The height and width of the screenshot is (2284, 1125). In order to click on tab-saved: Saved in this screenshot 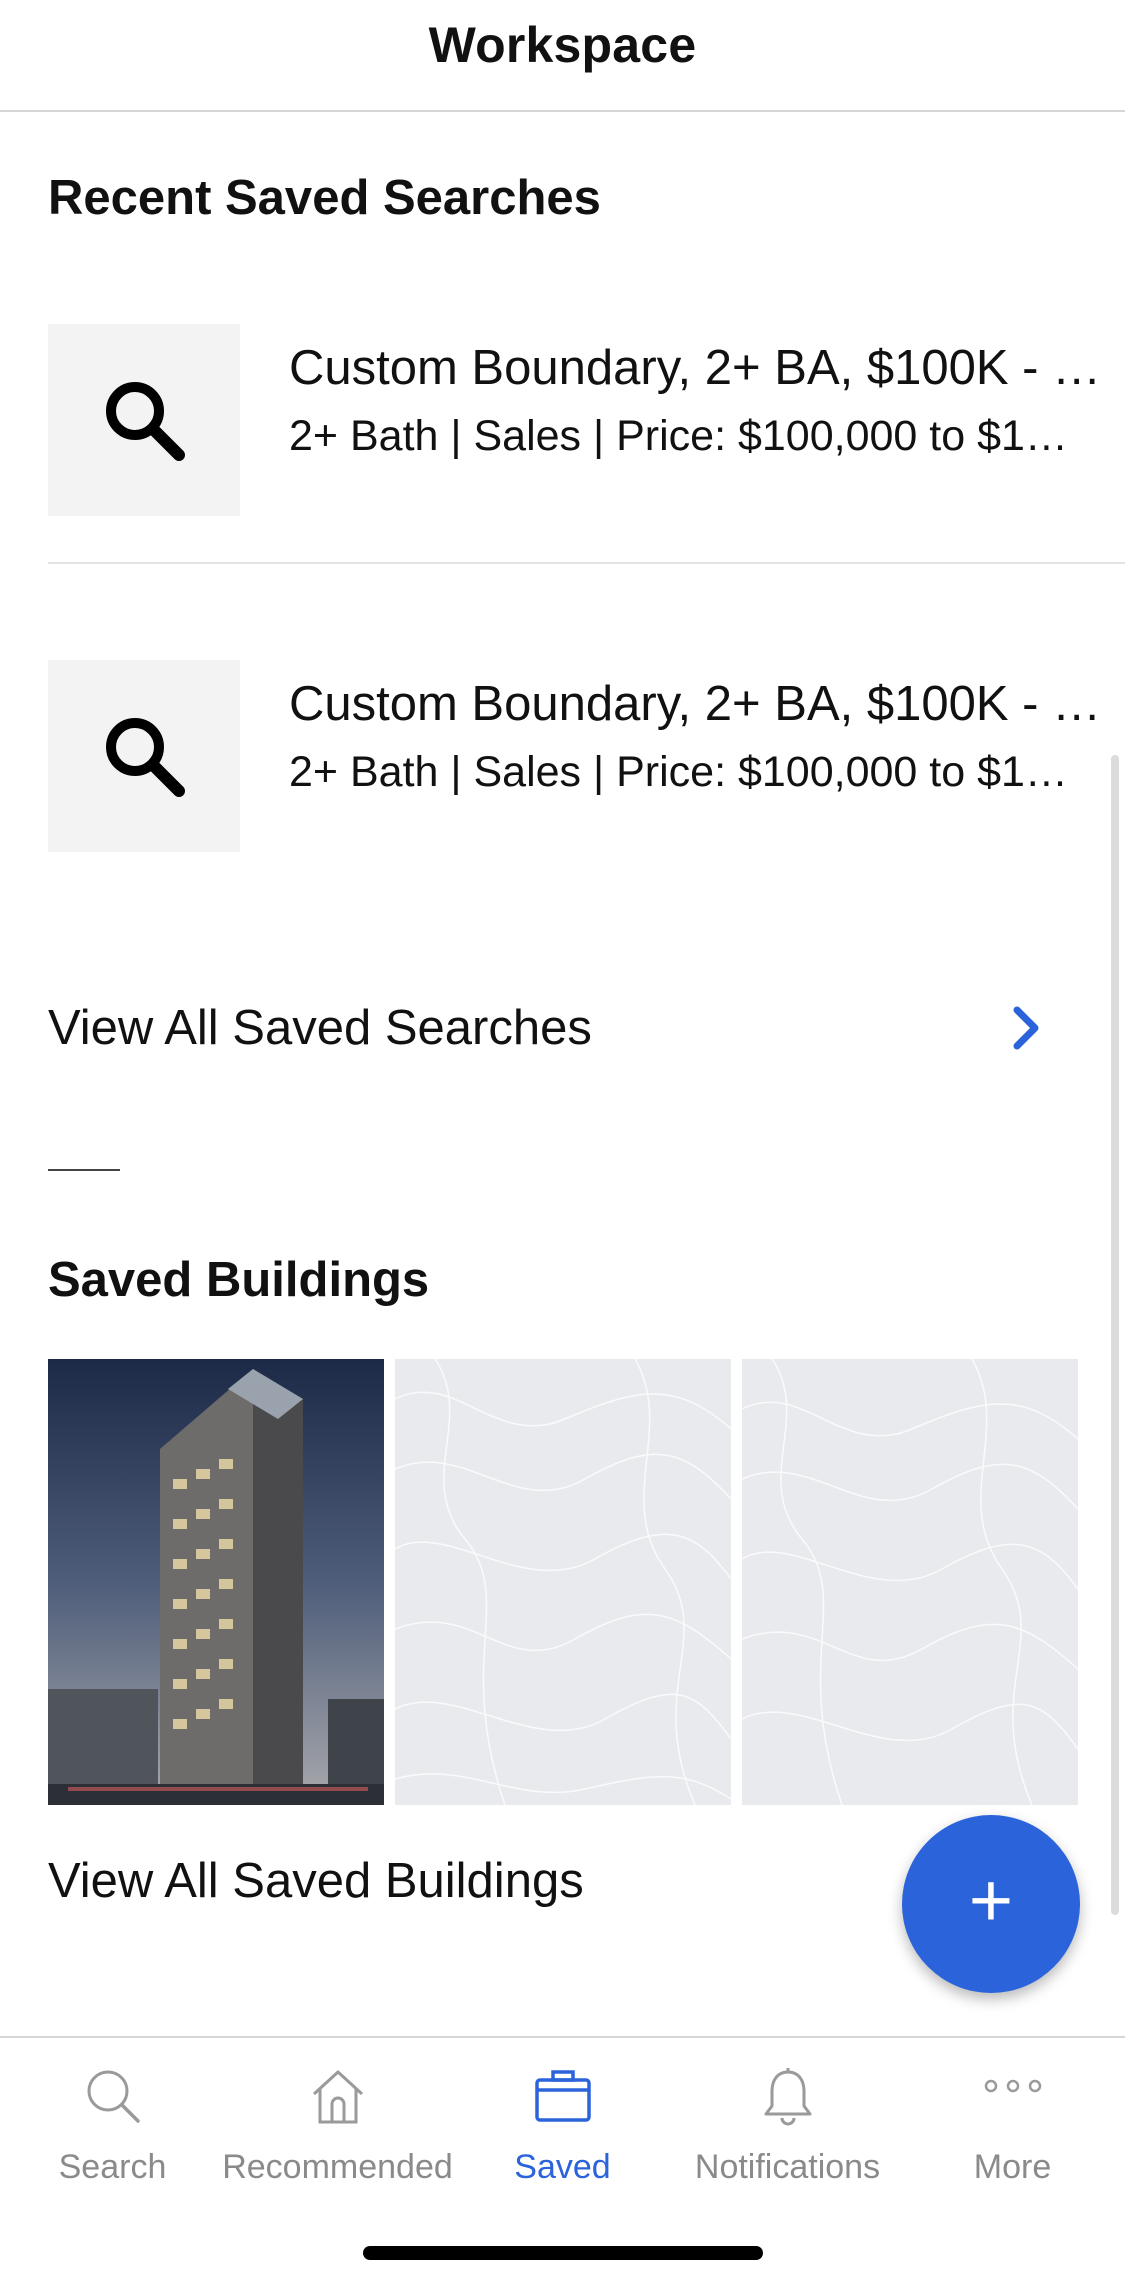, I will do `click(562, 2142)`.